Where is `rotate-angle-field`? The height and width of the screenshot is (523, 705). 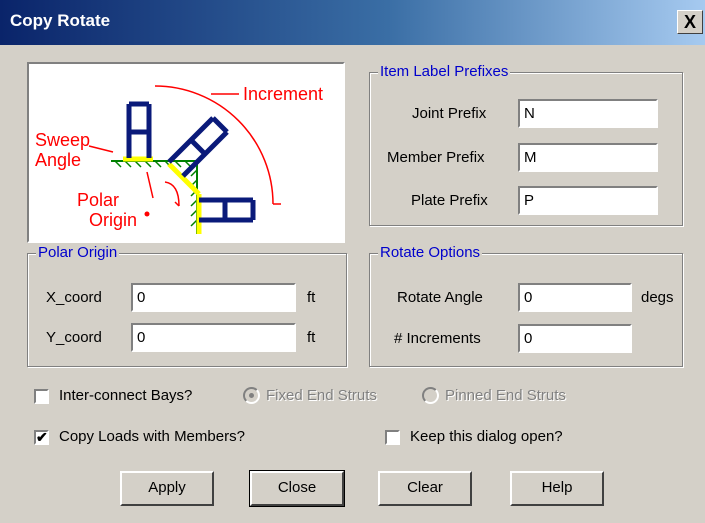
rotate-angle-field is located at coordinates (575, 297).